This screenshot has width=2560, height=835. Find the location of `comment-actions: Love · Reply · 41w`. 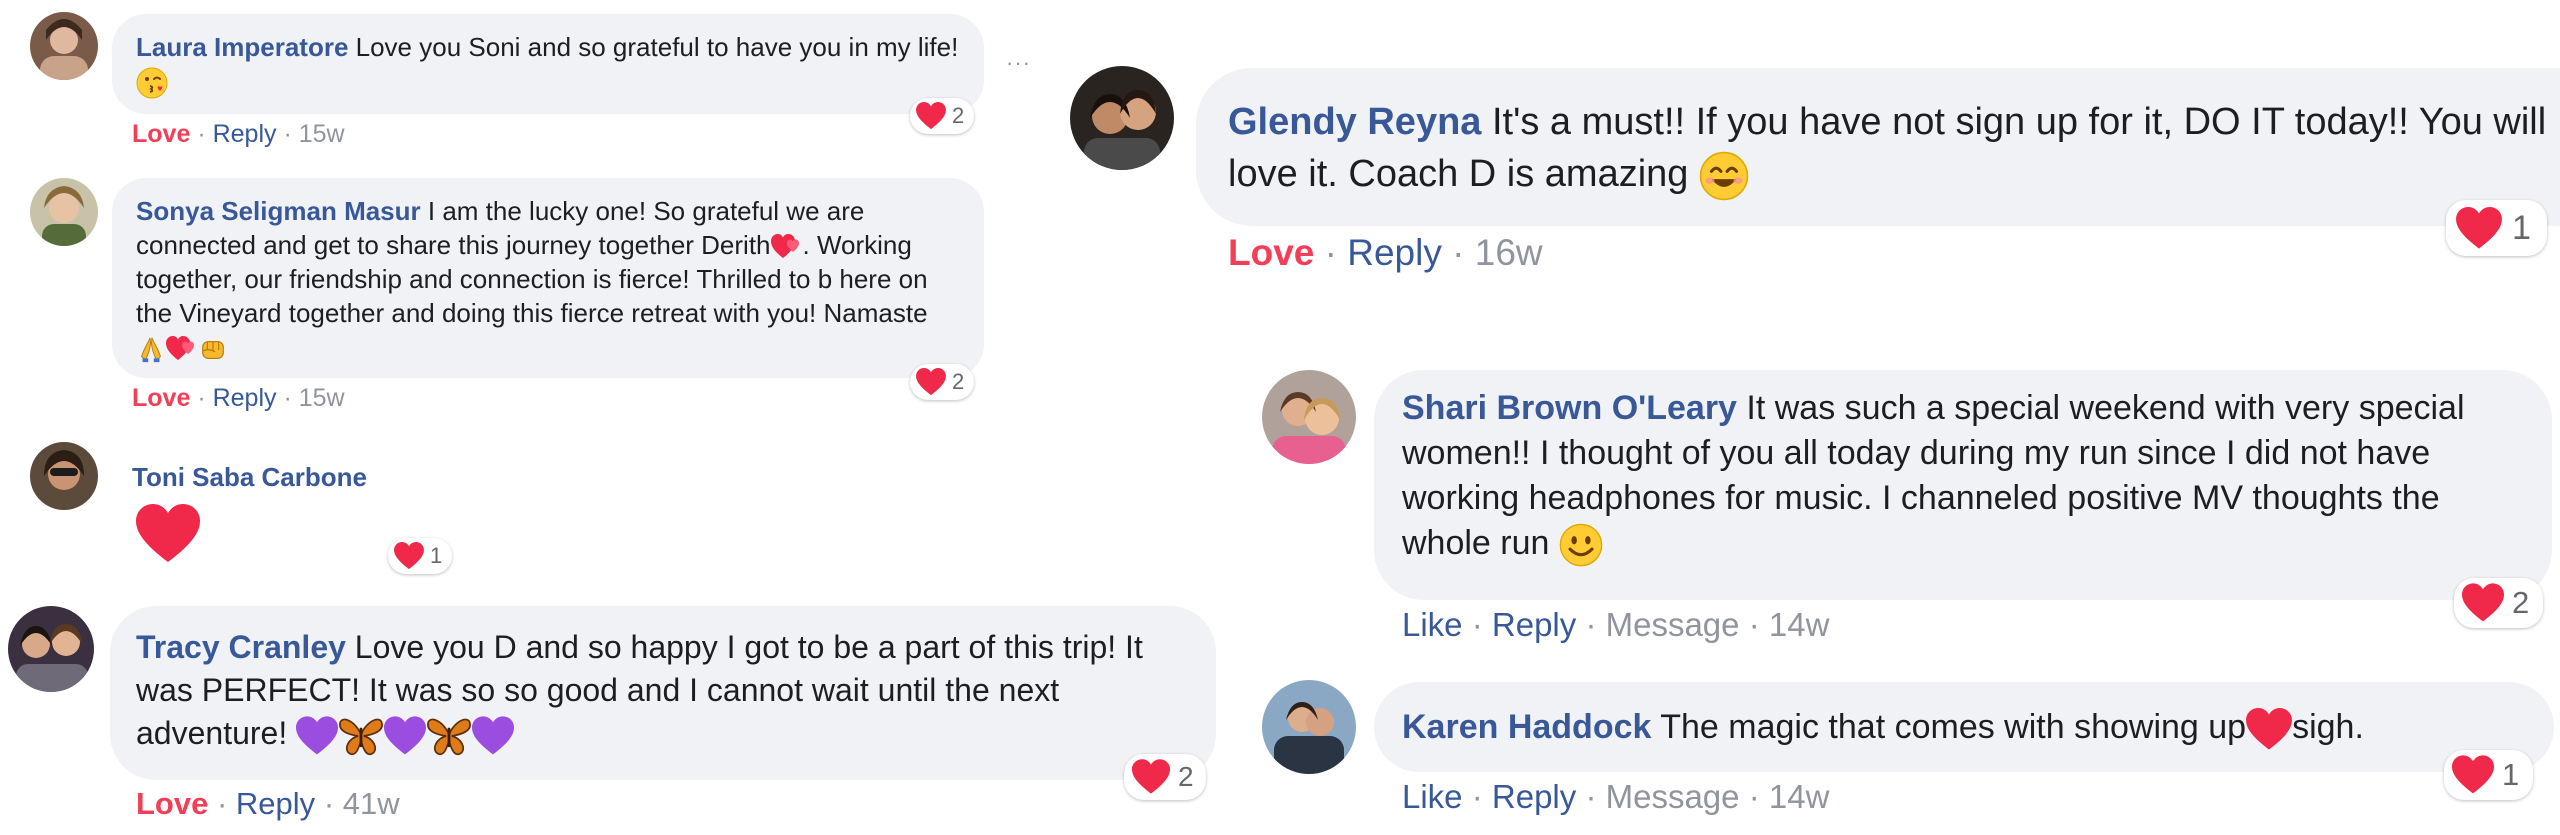

comment-actions: Love · Reply · 41w is located at coordinates (268, 803).